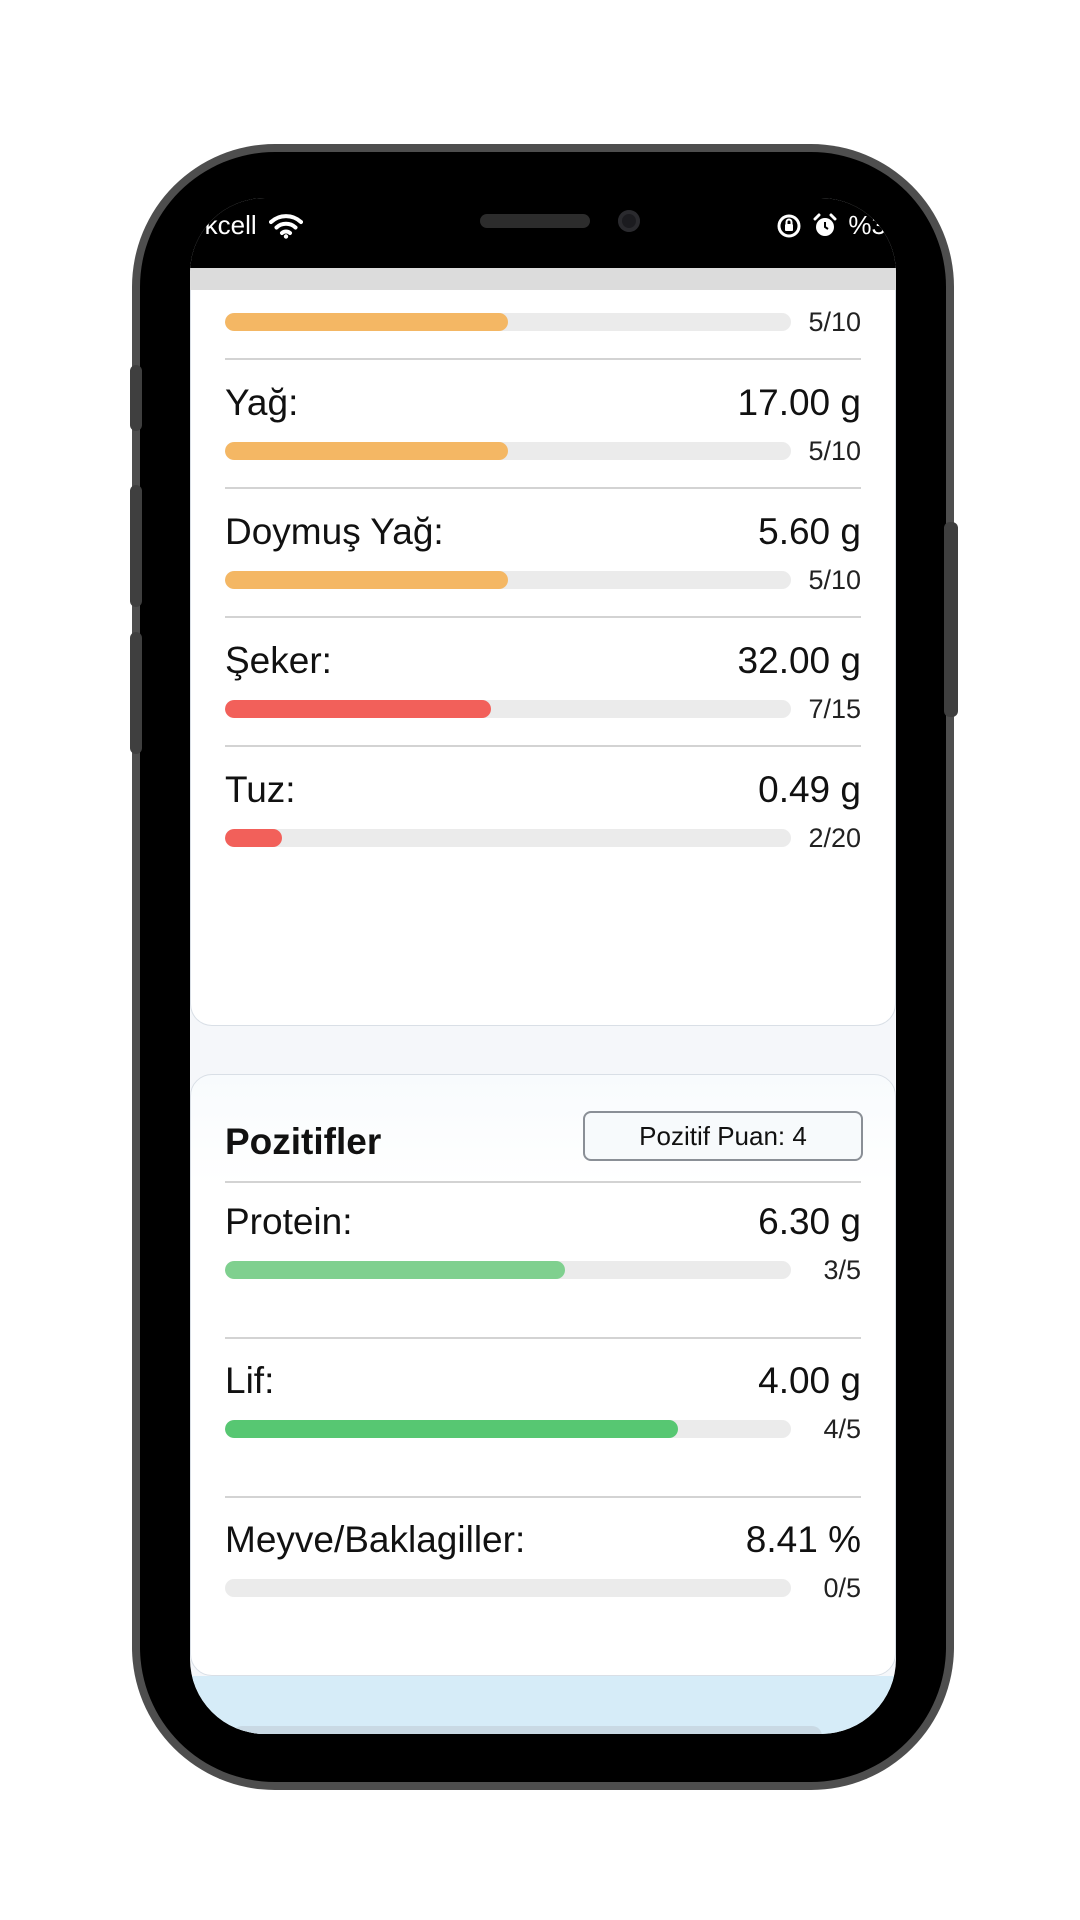 This screenshot has height=1920, width=1080. I want to click on notch, so click(540, 226).